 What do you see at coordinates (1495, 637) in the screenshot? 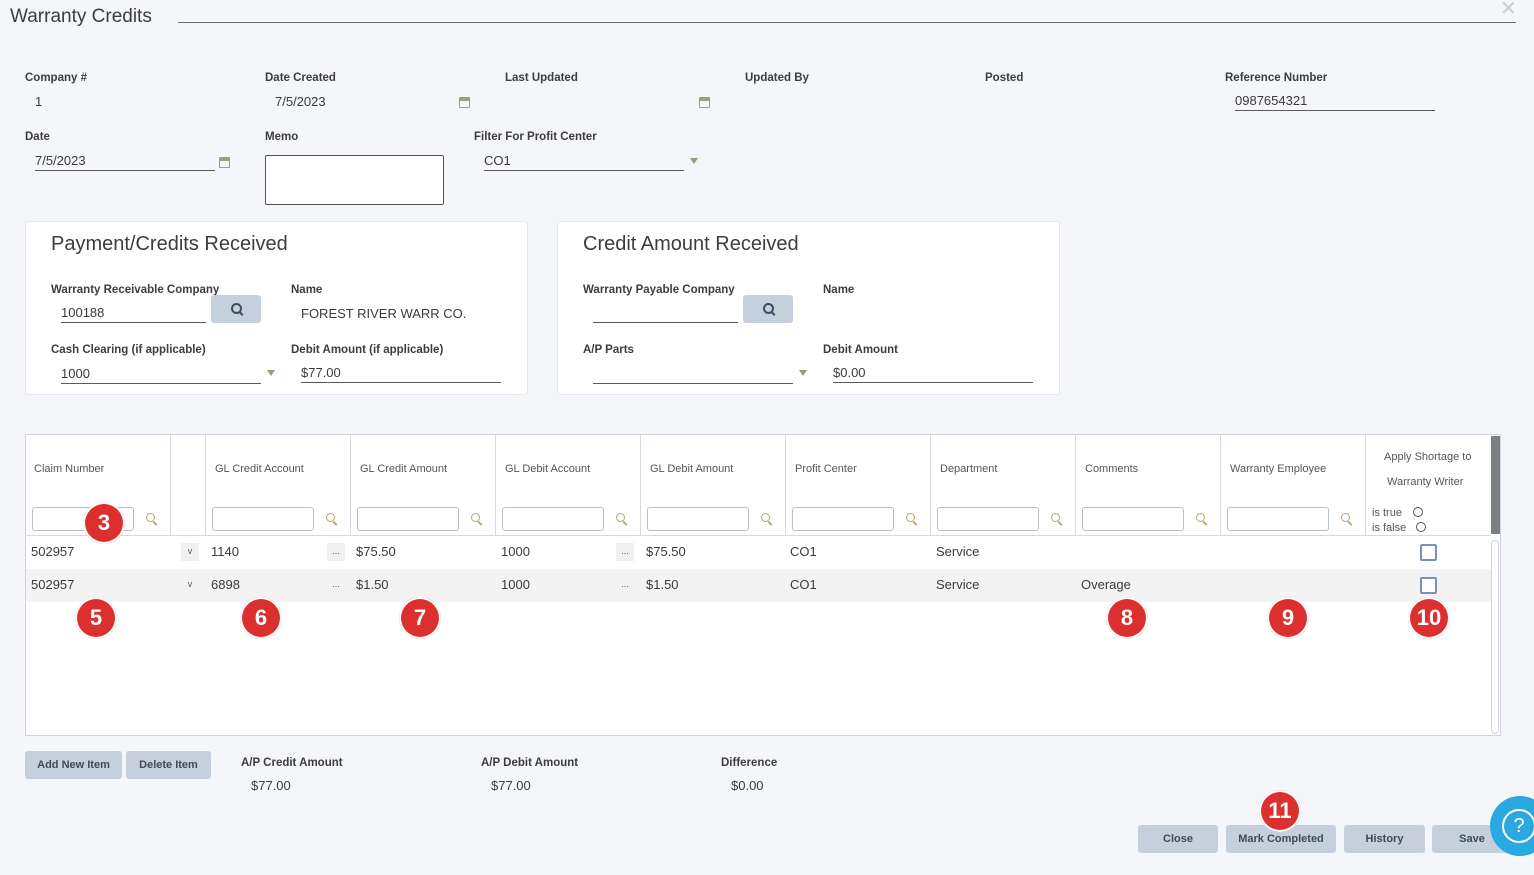
I see `grid-scrollbar` at bounding box center [1495, 637].